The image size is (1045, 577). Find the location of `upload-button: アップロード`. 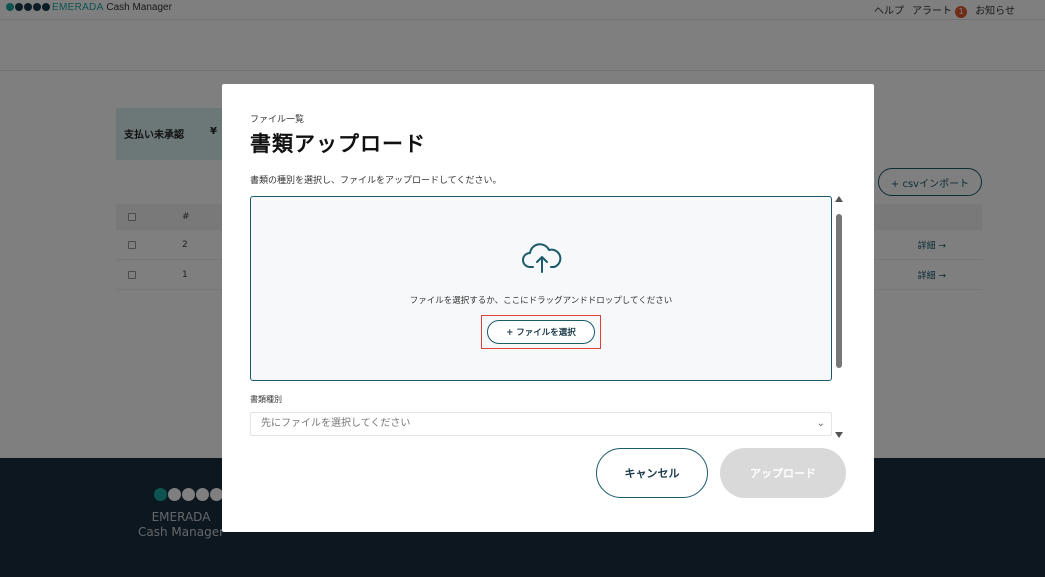

upload-button: アップロード is located at coordinates (783, 473).